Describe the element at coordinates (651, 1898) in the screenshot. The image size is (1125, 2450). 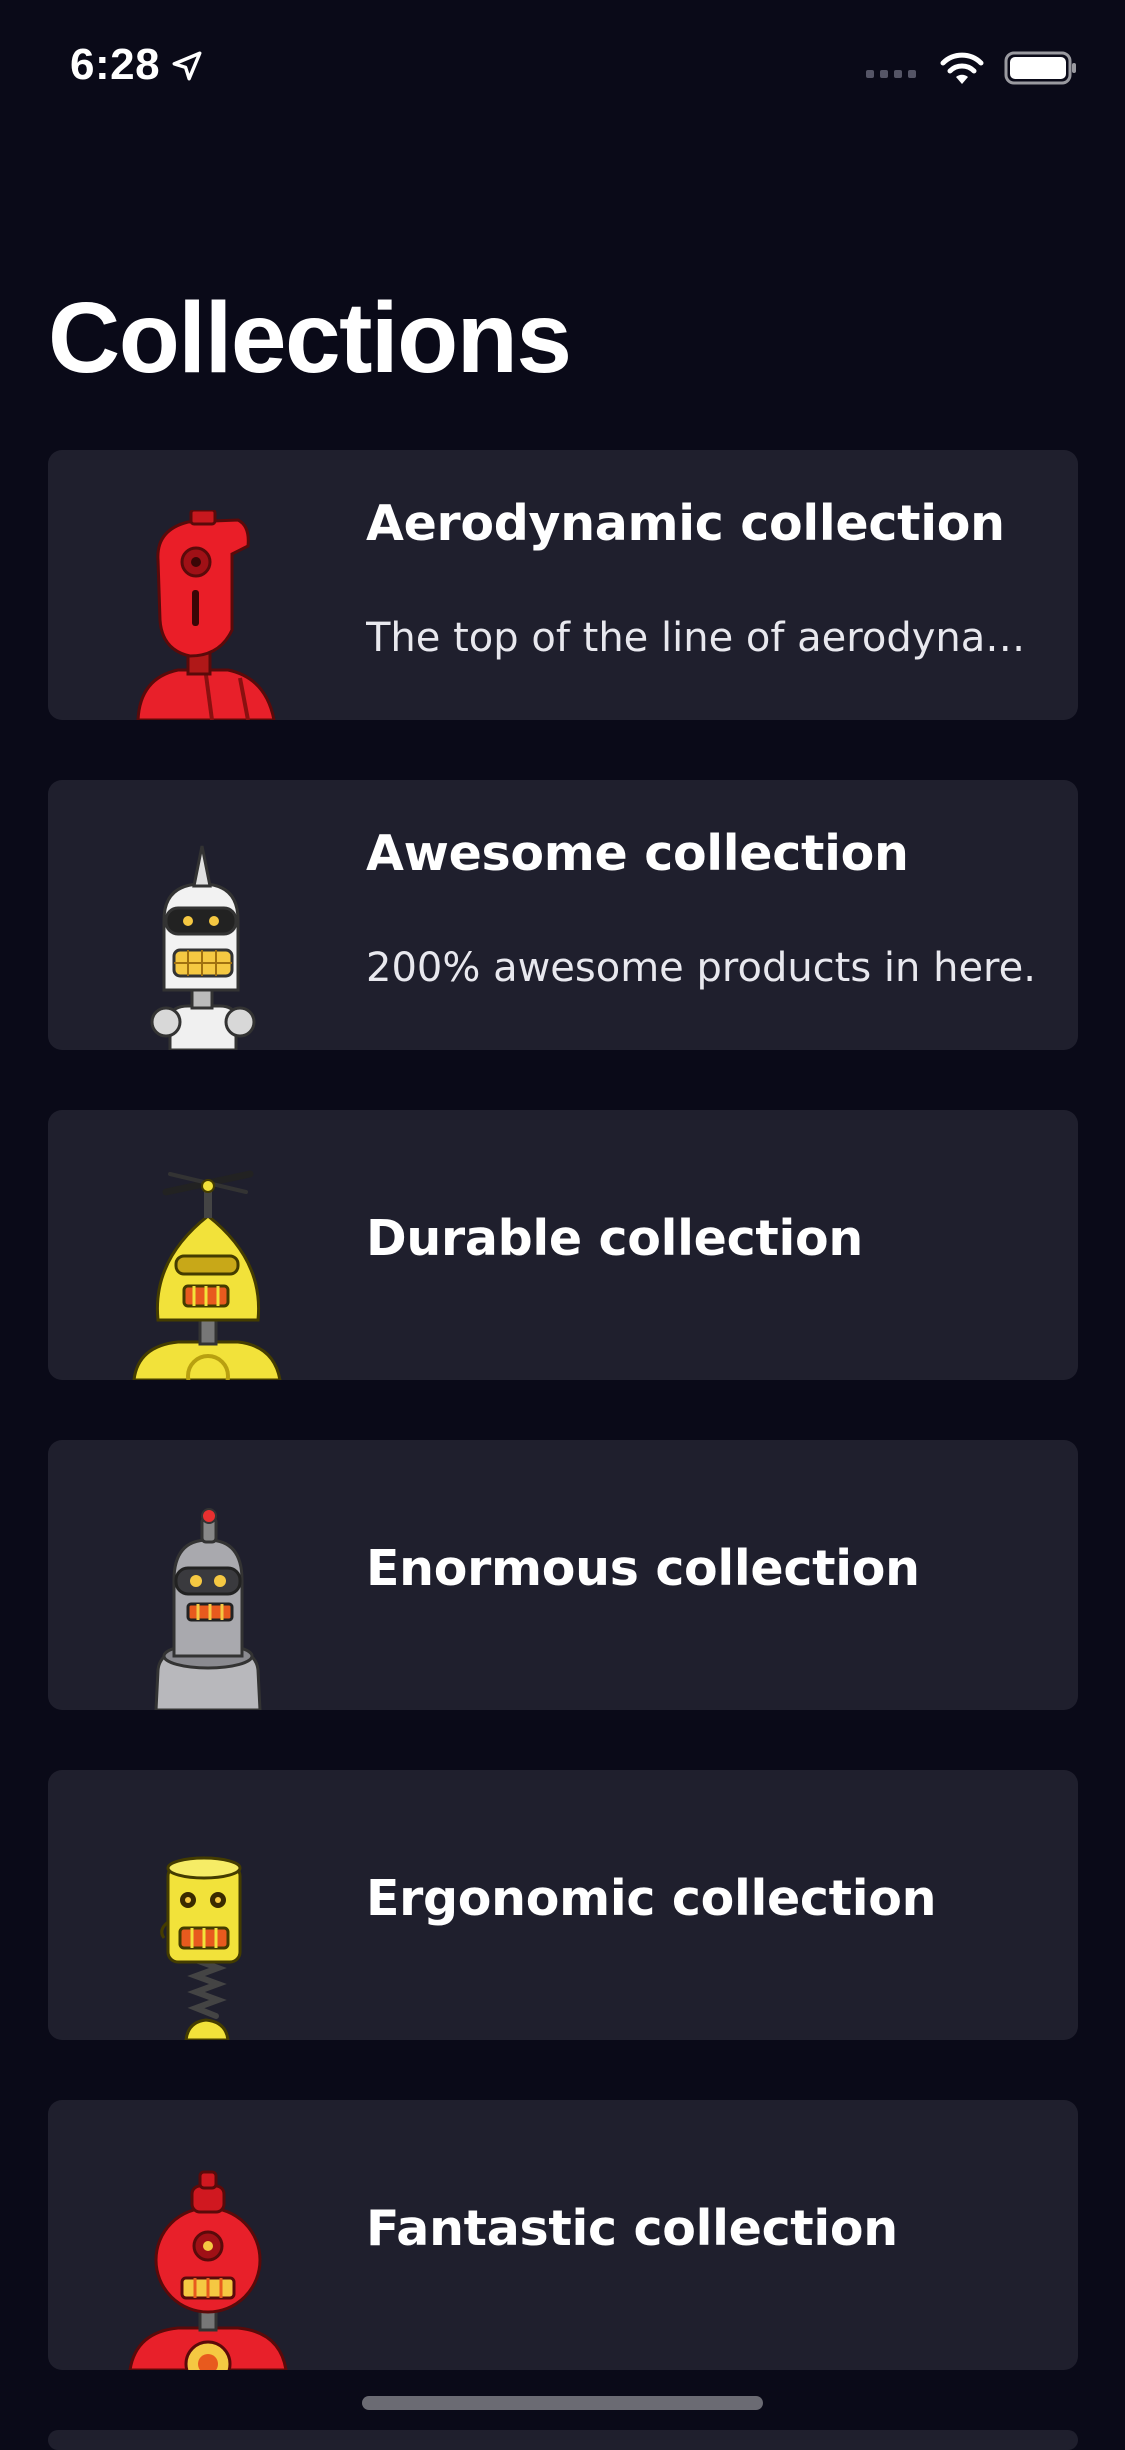
I see `collection-title: Ergonomic collection` at that location.